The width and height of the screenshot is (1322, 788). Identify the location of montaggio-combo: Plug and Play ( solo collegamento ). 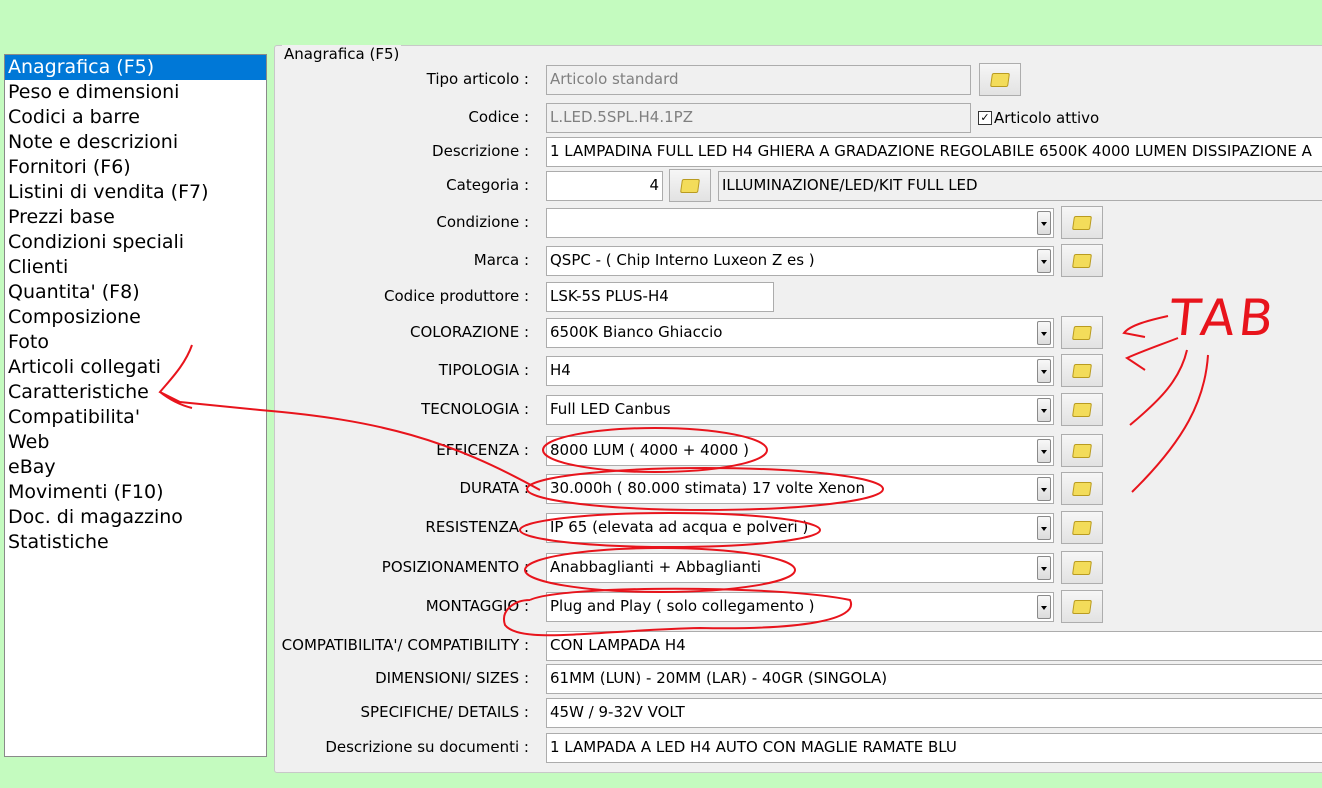
(800, 607).